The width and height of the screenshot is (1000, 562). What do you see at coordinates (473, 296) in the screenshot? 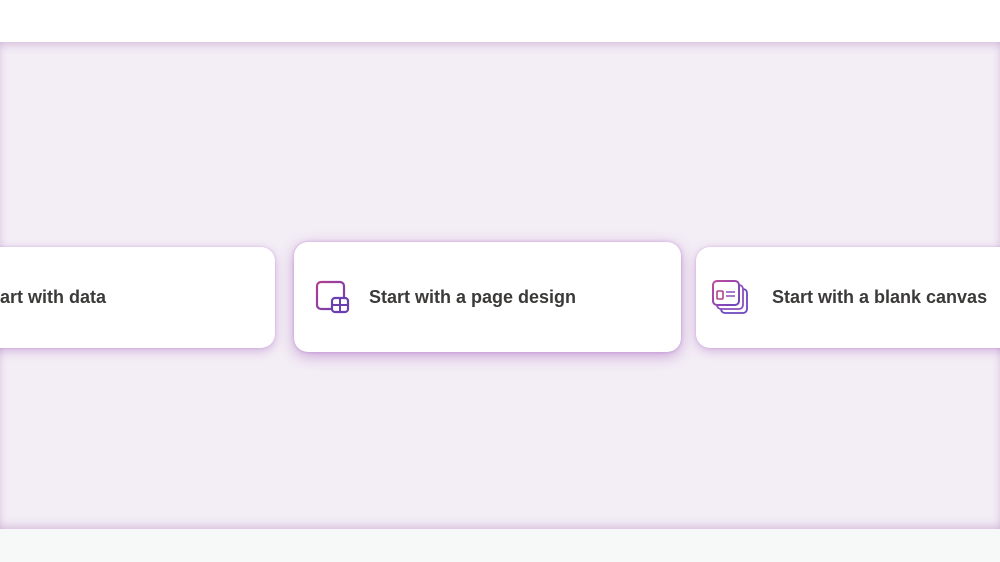
I see `start-with-page-design-label: Start with a page design` at bounding box center [473, 296].